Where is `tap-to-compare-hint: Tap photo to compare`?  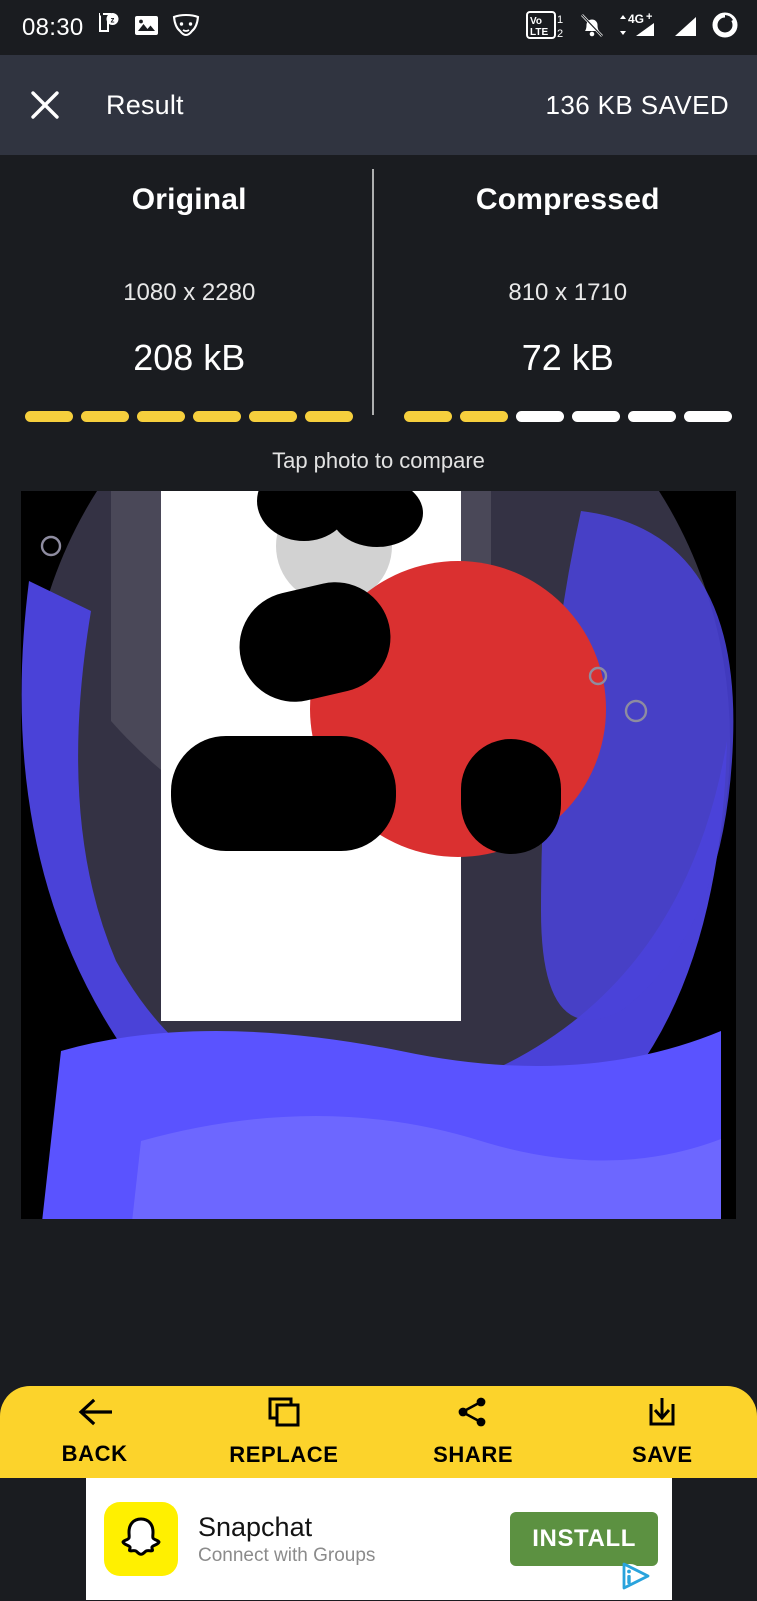 tap-to-compare-hint: Tap photo to compare is located at coordinates (378, 461).